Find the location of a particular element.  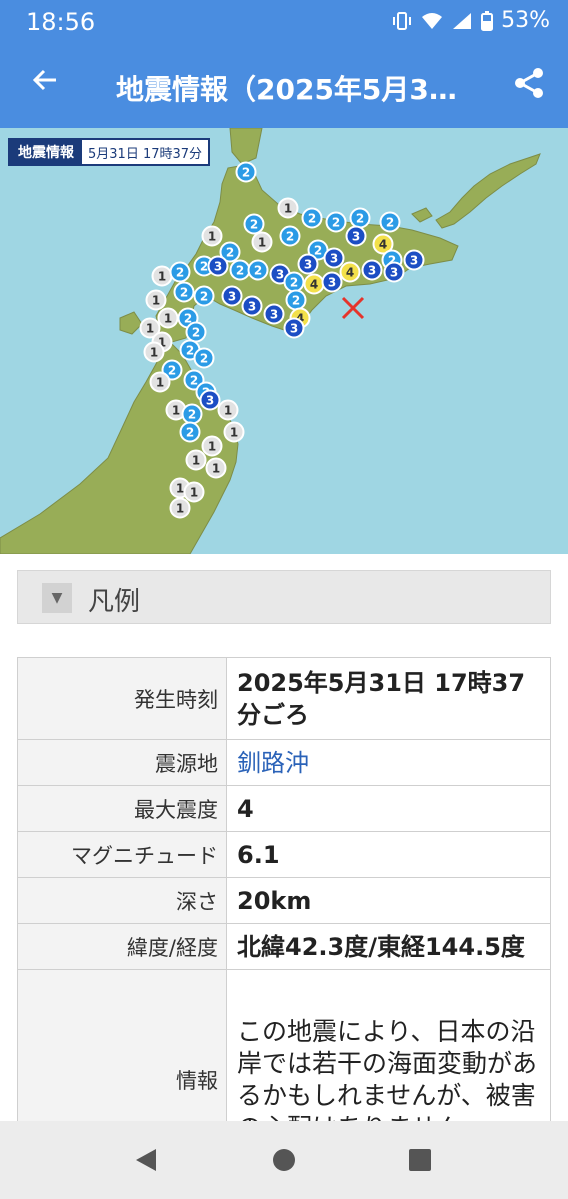

row-key: 最大震度 is located at coordinates (122, 808).